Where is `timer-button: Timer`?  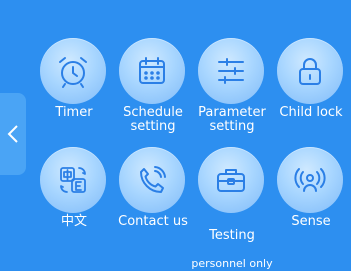 timer-button: Timer is located at coordinates (74, 88).